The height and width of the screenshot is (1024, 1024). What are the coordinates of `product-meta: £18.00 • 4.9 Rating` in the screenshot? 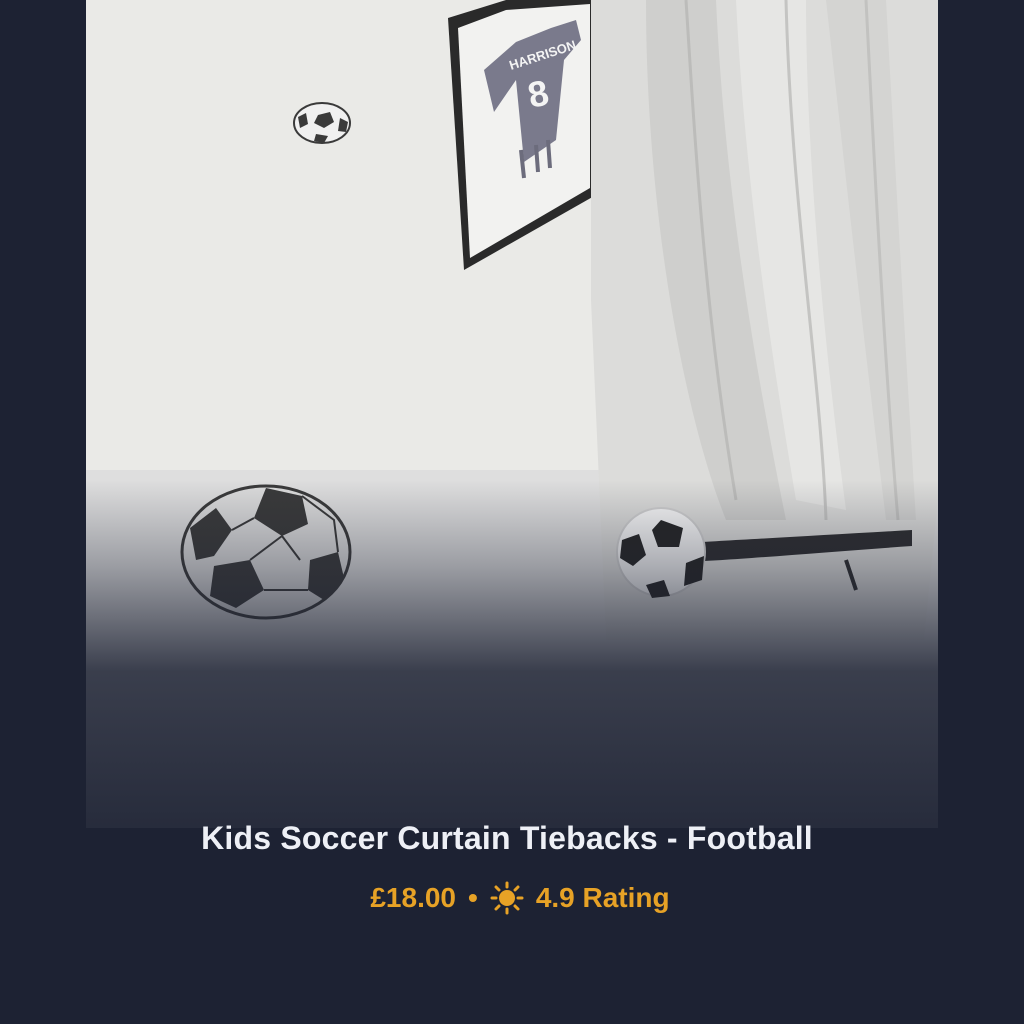 It's located at (512, 898).